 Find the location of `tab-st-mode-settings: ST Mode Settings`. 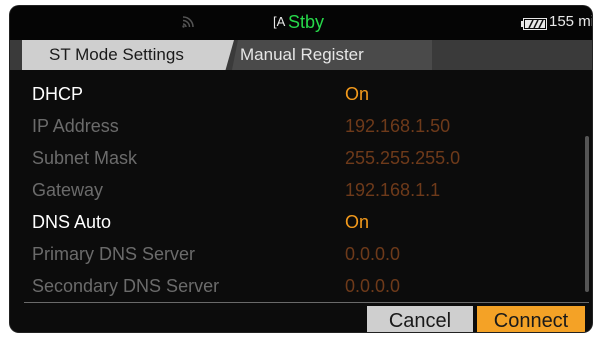

tab-st-mode-settings: ST Mode Settings is located at coordinates (128, 55).